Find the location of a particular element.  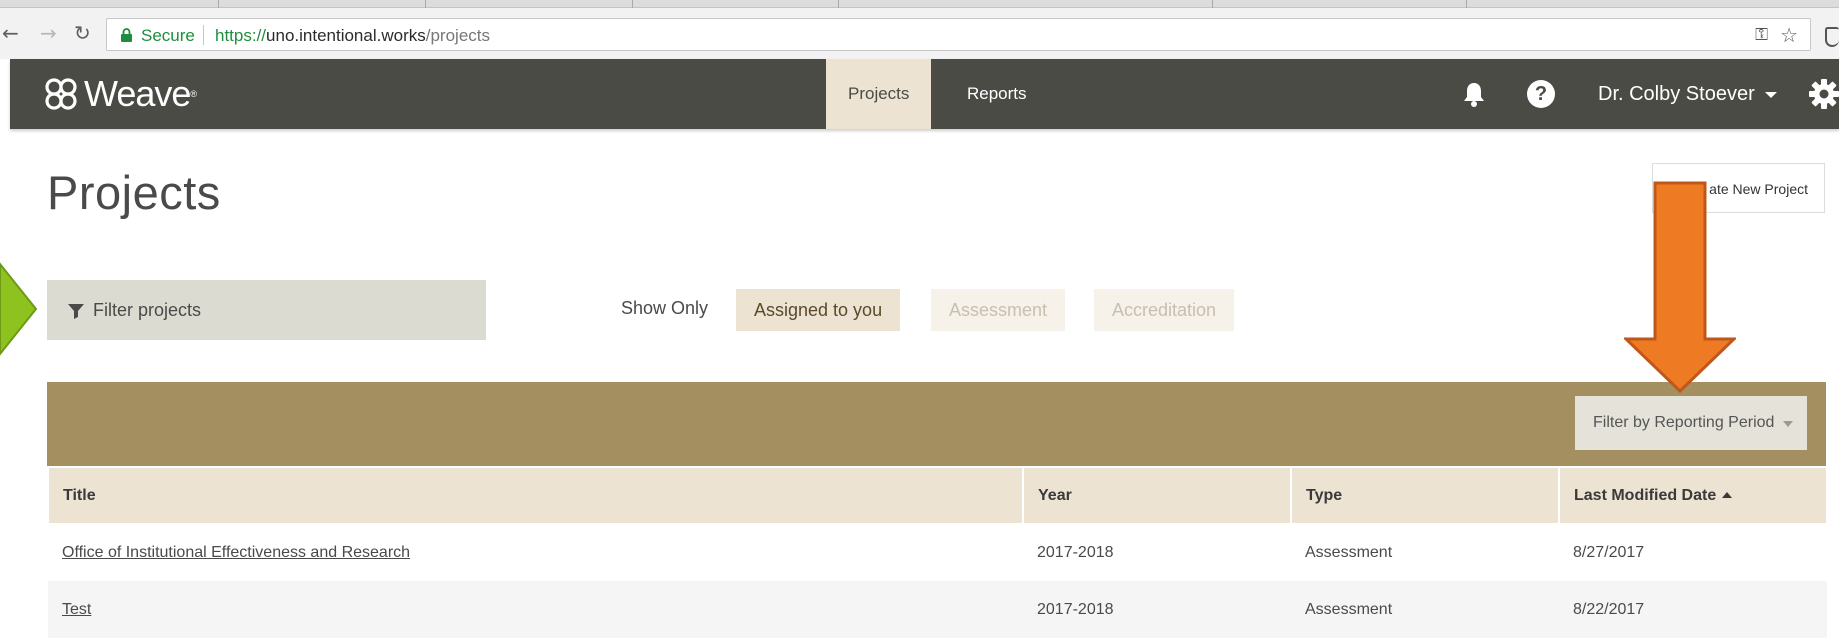

tab-reports: Reports is located at coordinates (997, 94).